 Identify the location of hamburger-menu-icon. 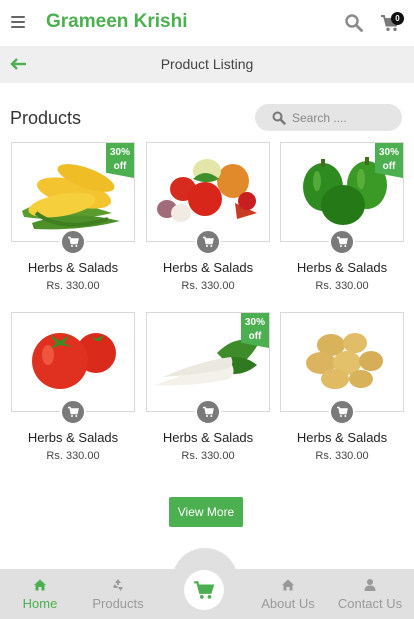
(18, 22).